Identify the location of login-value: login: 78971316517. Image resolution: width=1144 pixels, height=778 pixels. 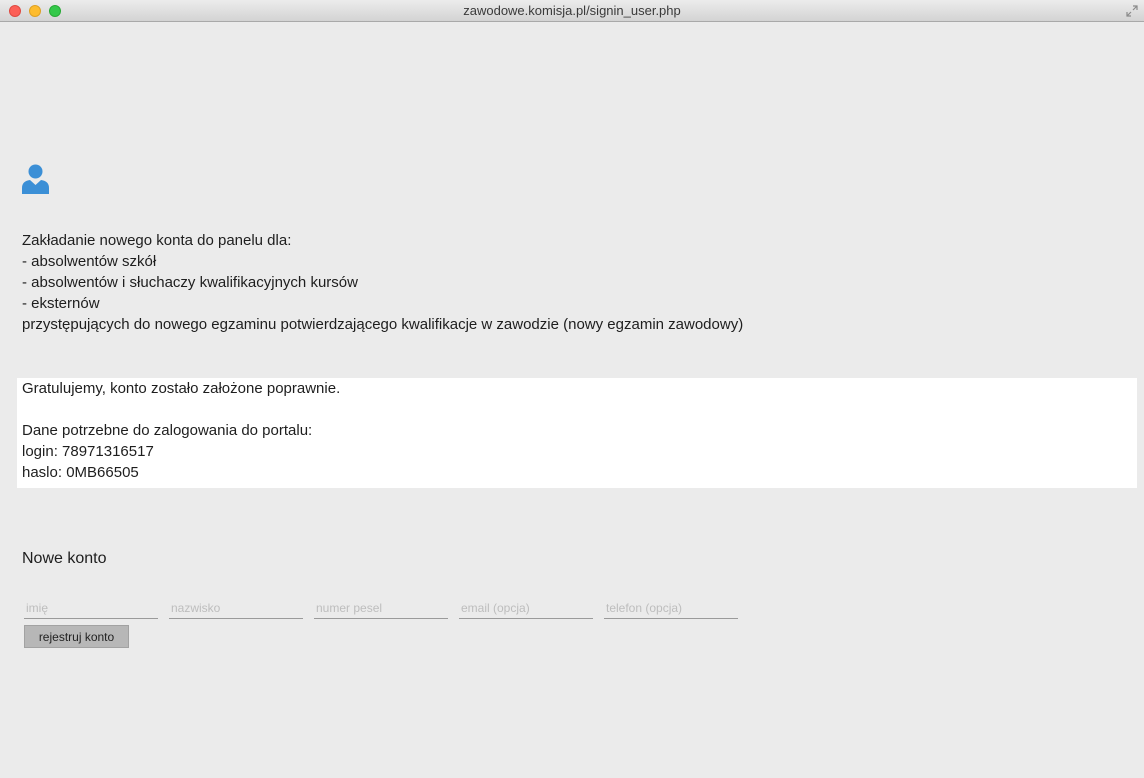
(88, 451).